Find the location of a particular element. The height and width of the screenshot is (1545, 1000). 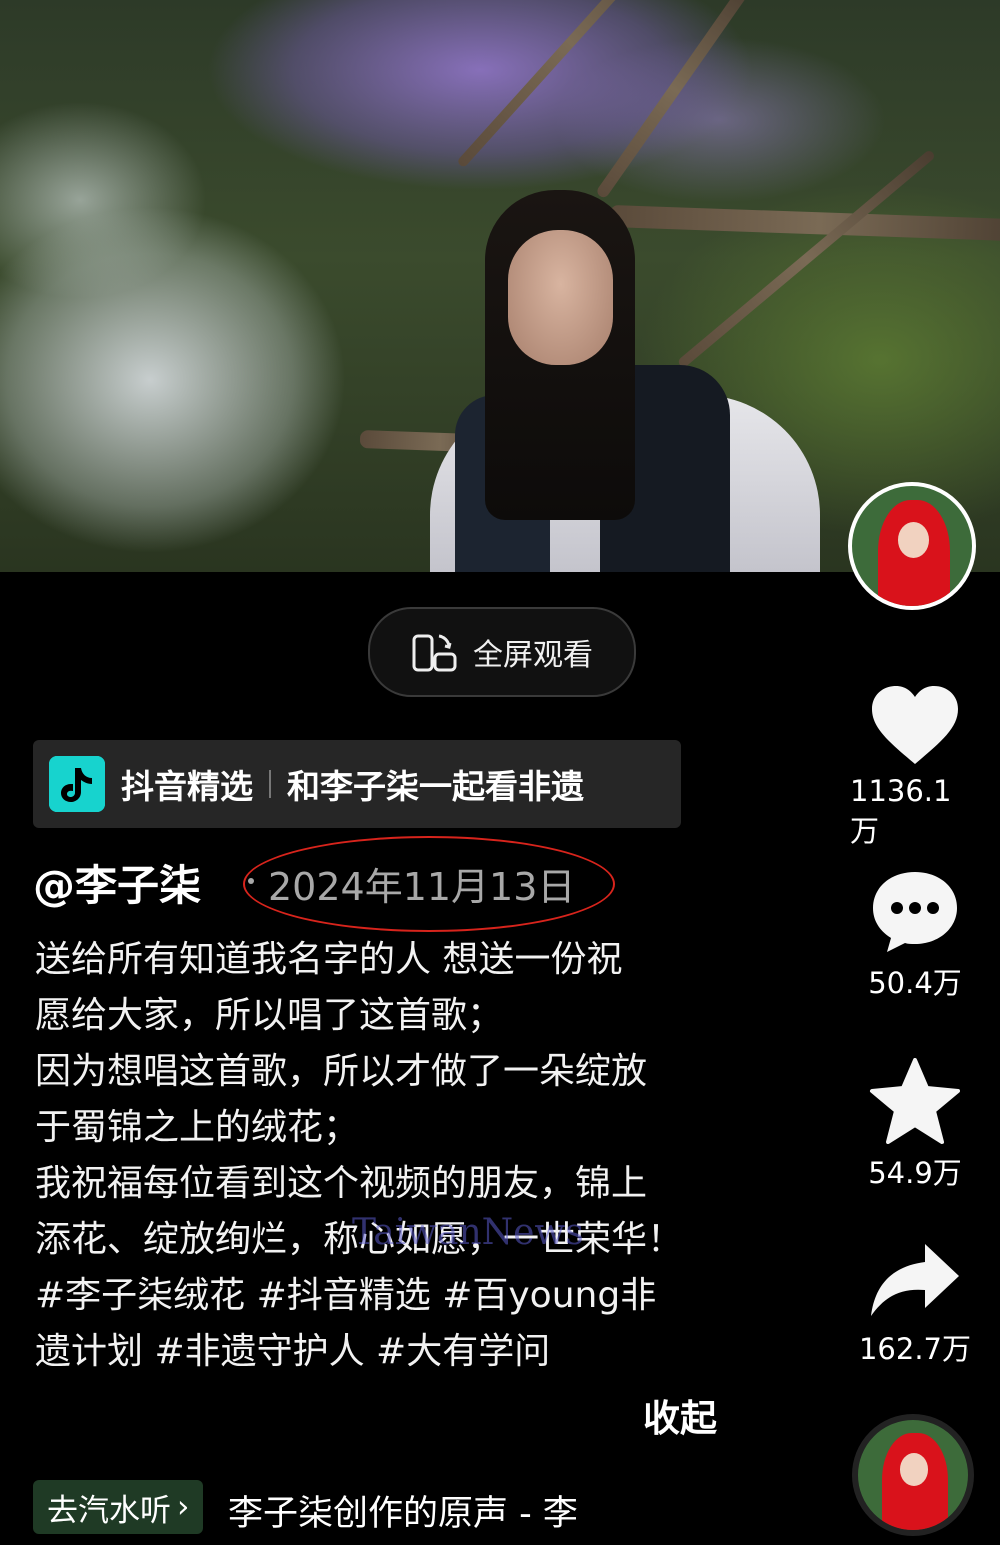

hashtag-line: 遗计划 #非遗守护人 #大有学问 is located at coordinates (395, 1352).